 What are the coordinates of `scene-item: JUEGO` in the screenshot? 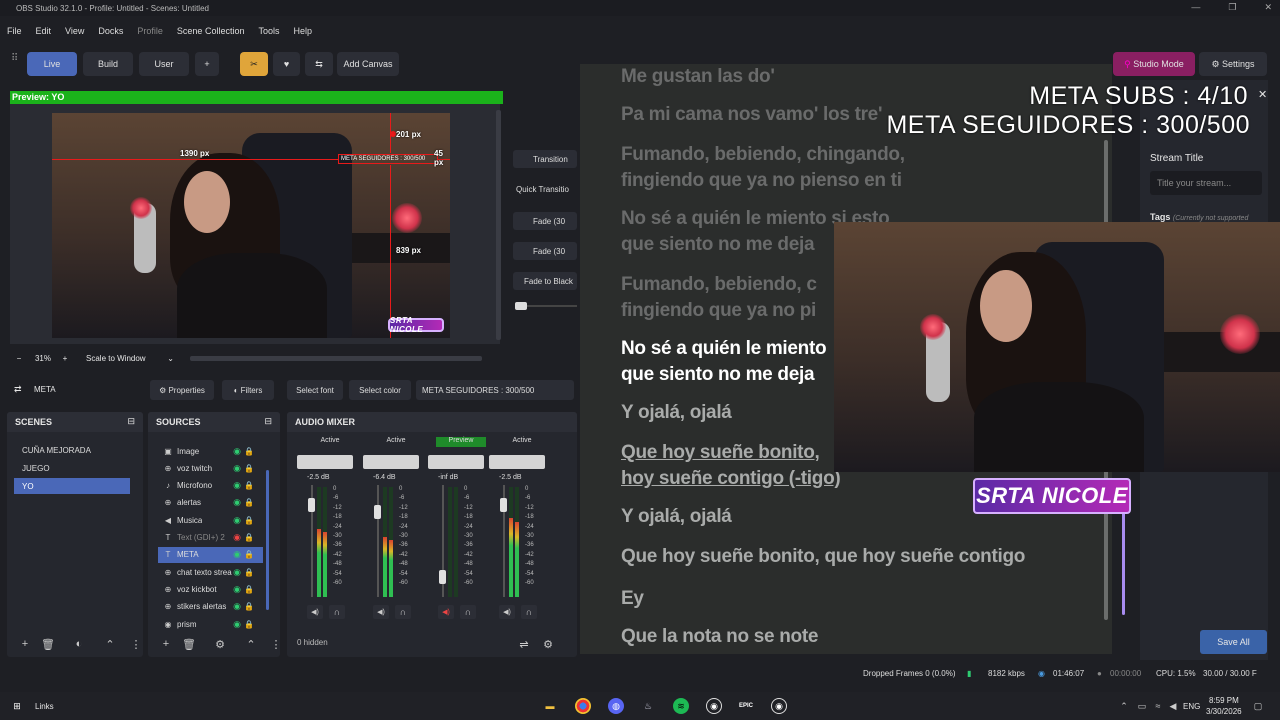 It's located at (72, 468).